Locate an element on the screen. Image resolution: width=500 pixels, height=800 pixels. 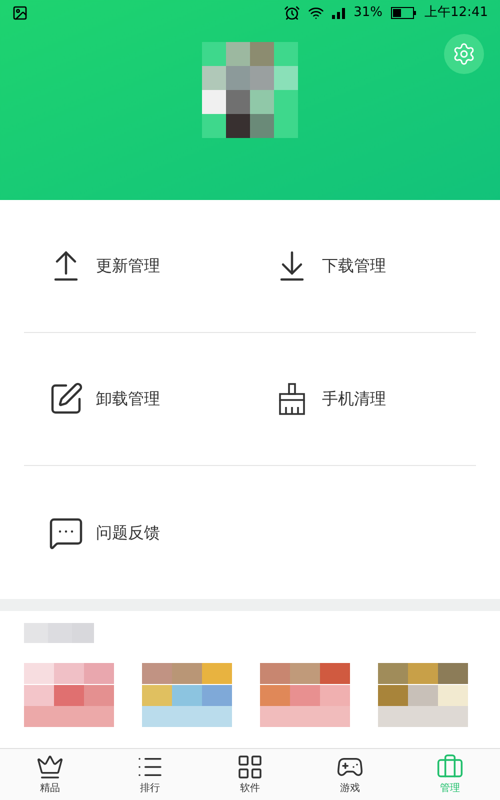
nav-tab: 精品 is located at coordinates (50, 774).